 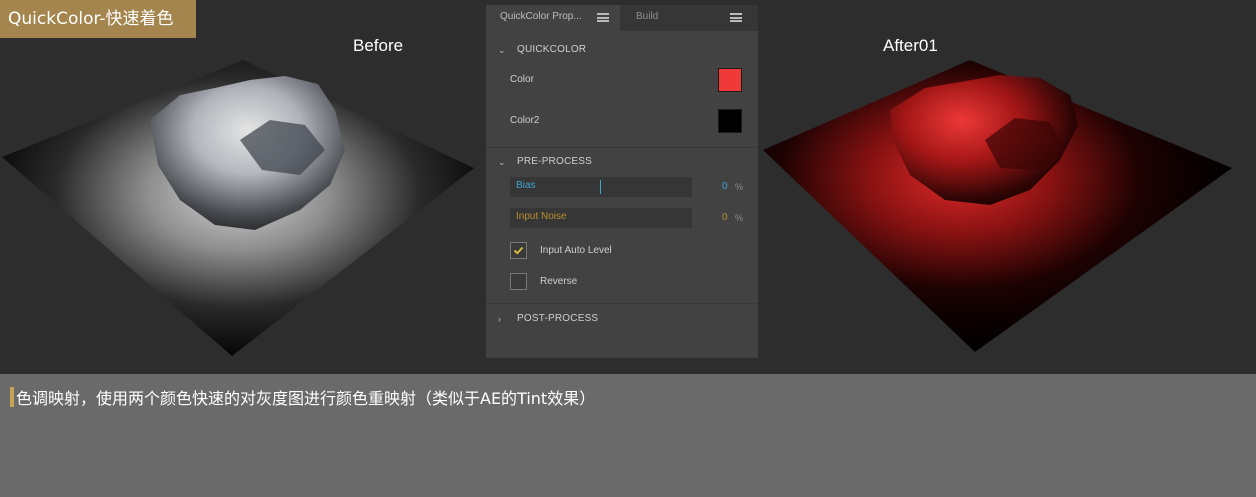 I want to click on input-noise-unit: %, so click(x=739, y=218).